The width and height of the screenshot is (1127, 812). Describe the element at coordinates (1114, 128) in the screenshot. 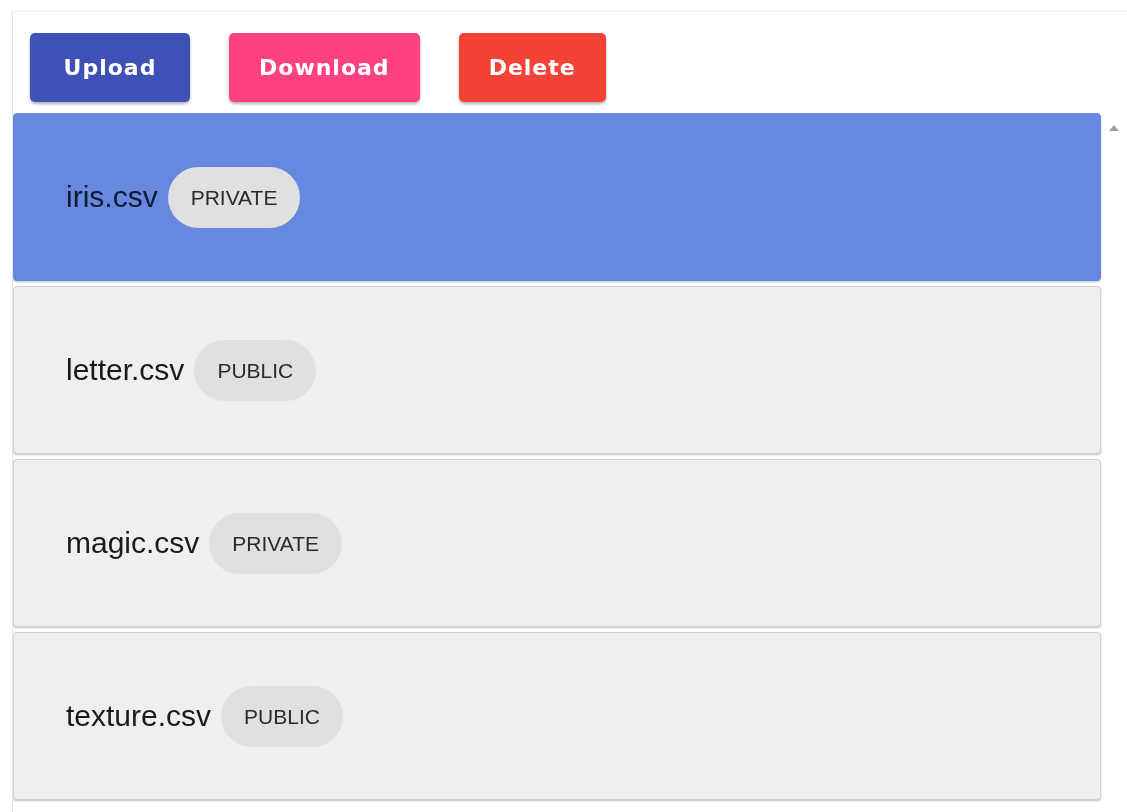

I see `scroll-up-arrow-icon` at that location.